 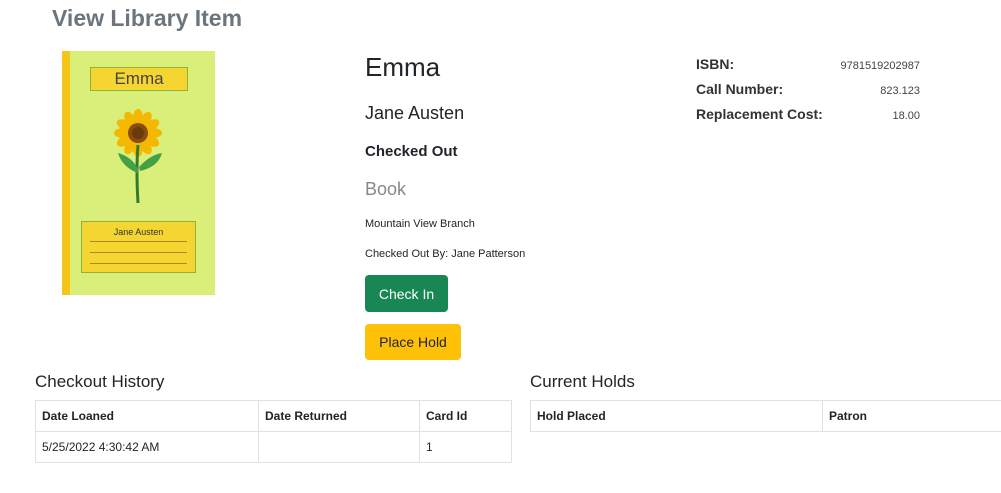 What do you see at coordinates (465, 416) in the screenshot?
I see `column-card-id: Card Id` at bounding box center [465, 416].